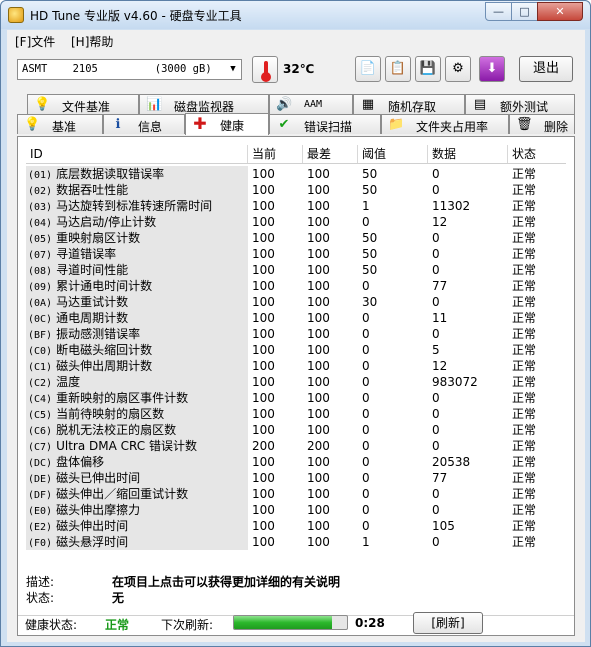 Image resolution: width=591 pixels, height=647 pixels. Describe the element at coordinates (92, 41) in the screenshot. I see `menu-help: [H]帮助` at that location.